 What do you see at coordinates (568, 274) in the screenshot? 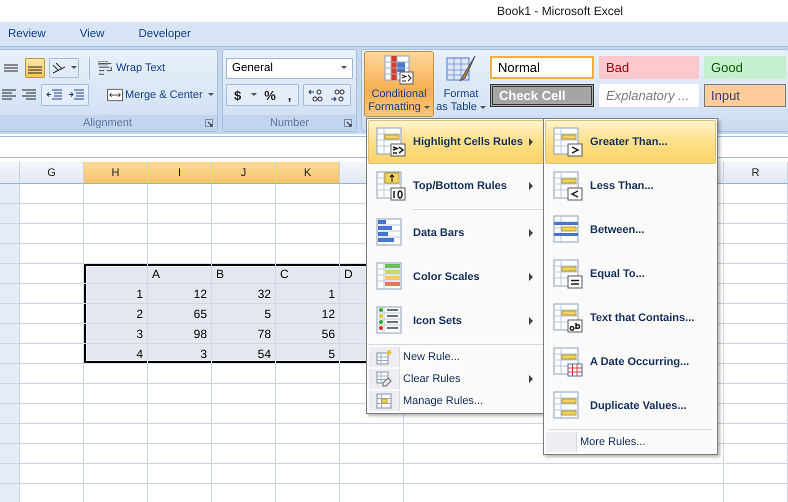
I see `equal-icon` at bounding box center [568, 274].